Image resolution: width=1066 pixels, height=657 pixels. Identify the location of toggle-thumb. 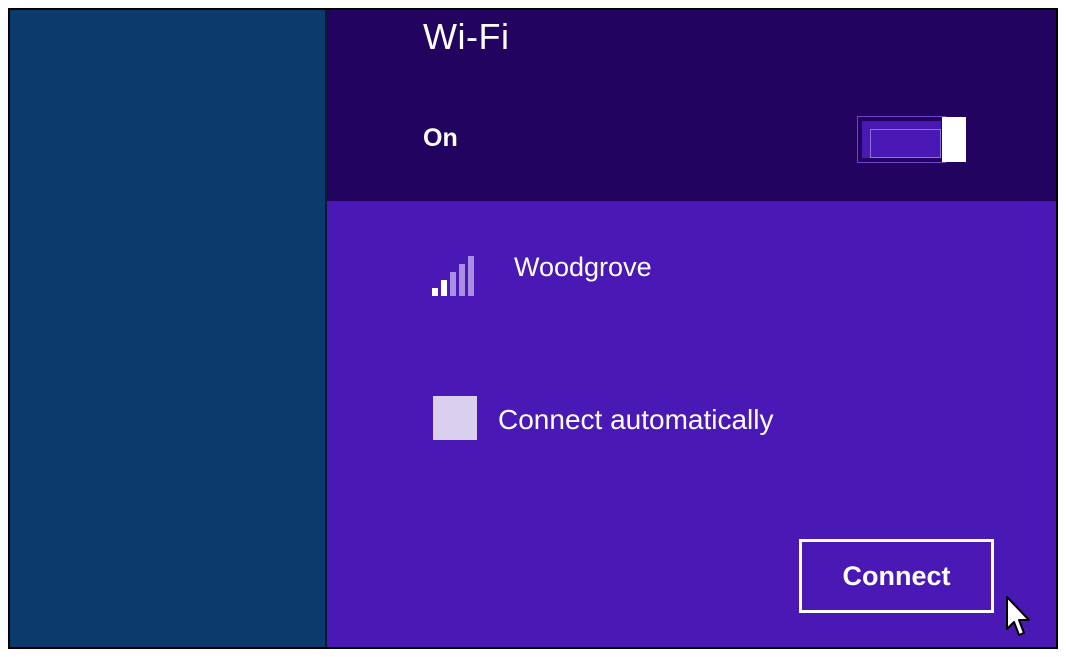
(954, 139).